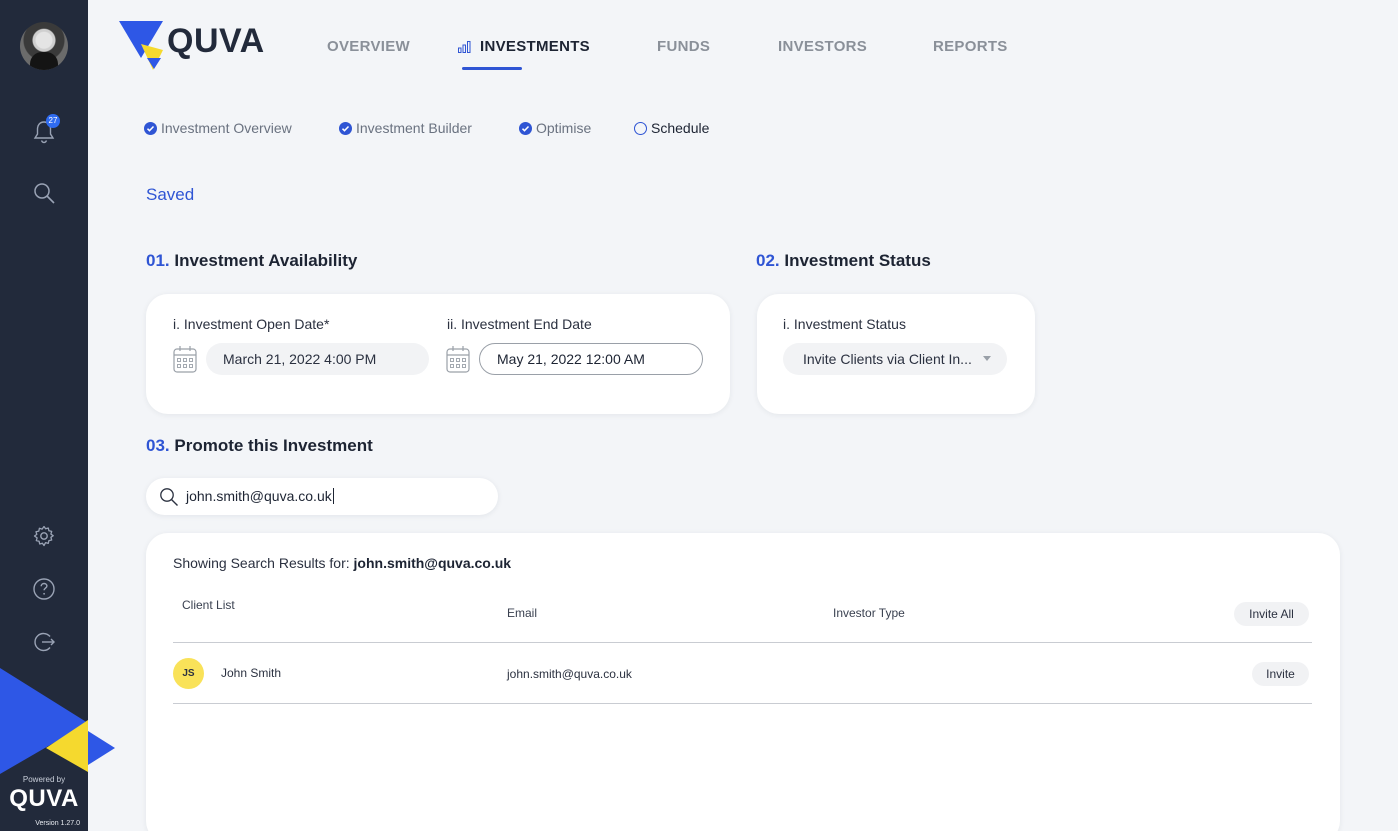  I want to click on client-search-input: john.smith@quva.co.uk, so click(322, 496).